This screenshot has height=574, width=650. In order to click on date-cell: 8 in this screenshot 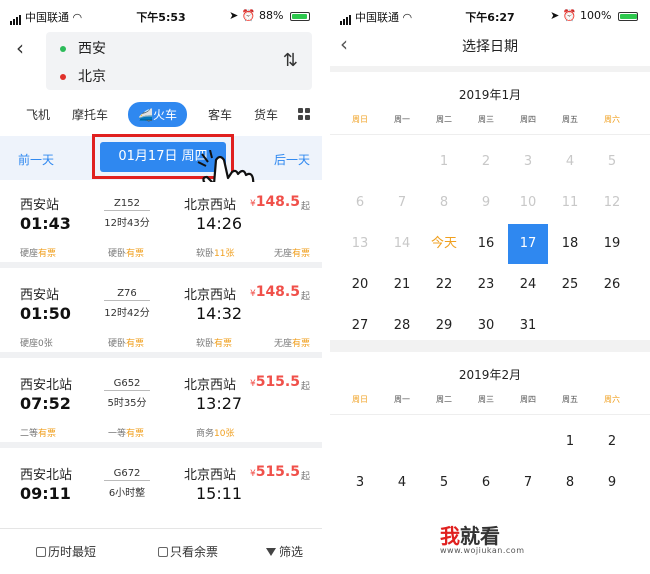, I will do `click(570, 483)`.